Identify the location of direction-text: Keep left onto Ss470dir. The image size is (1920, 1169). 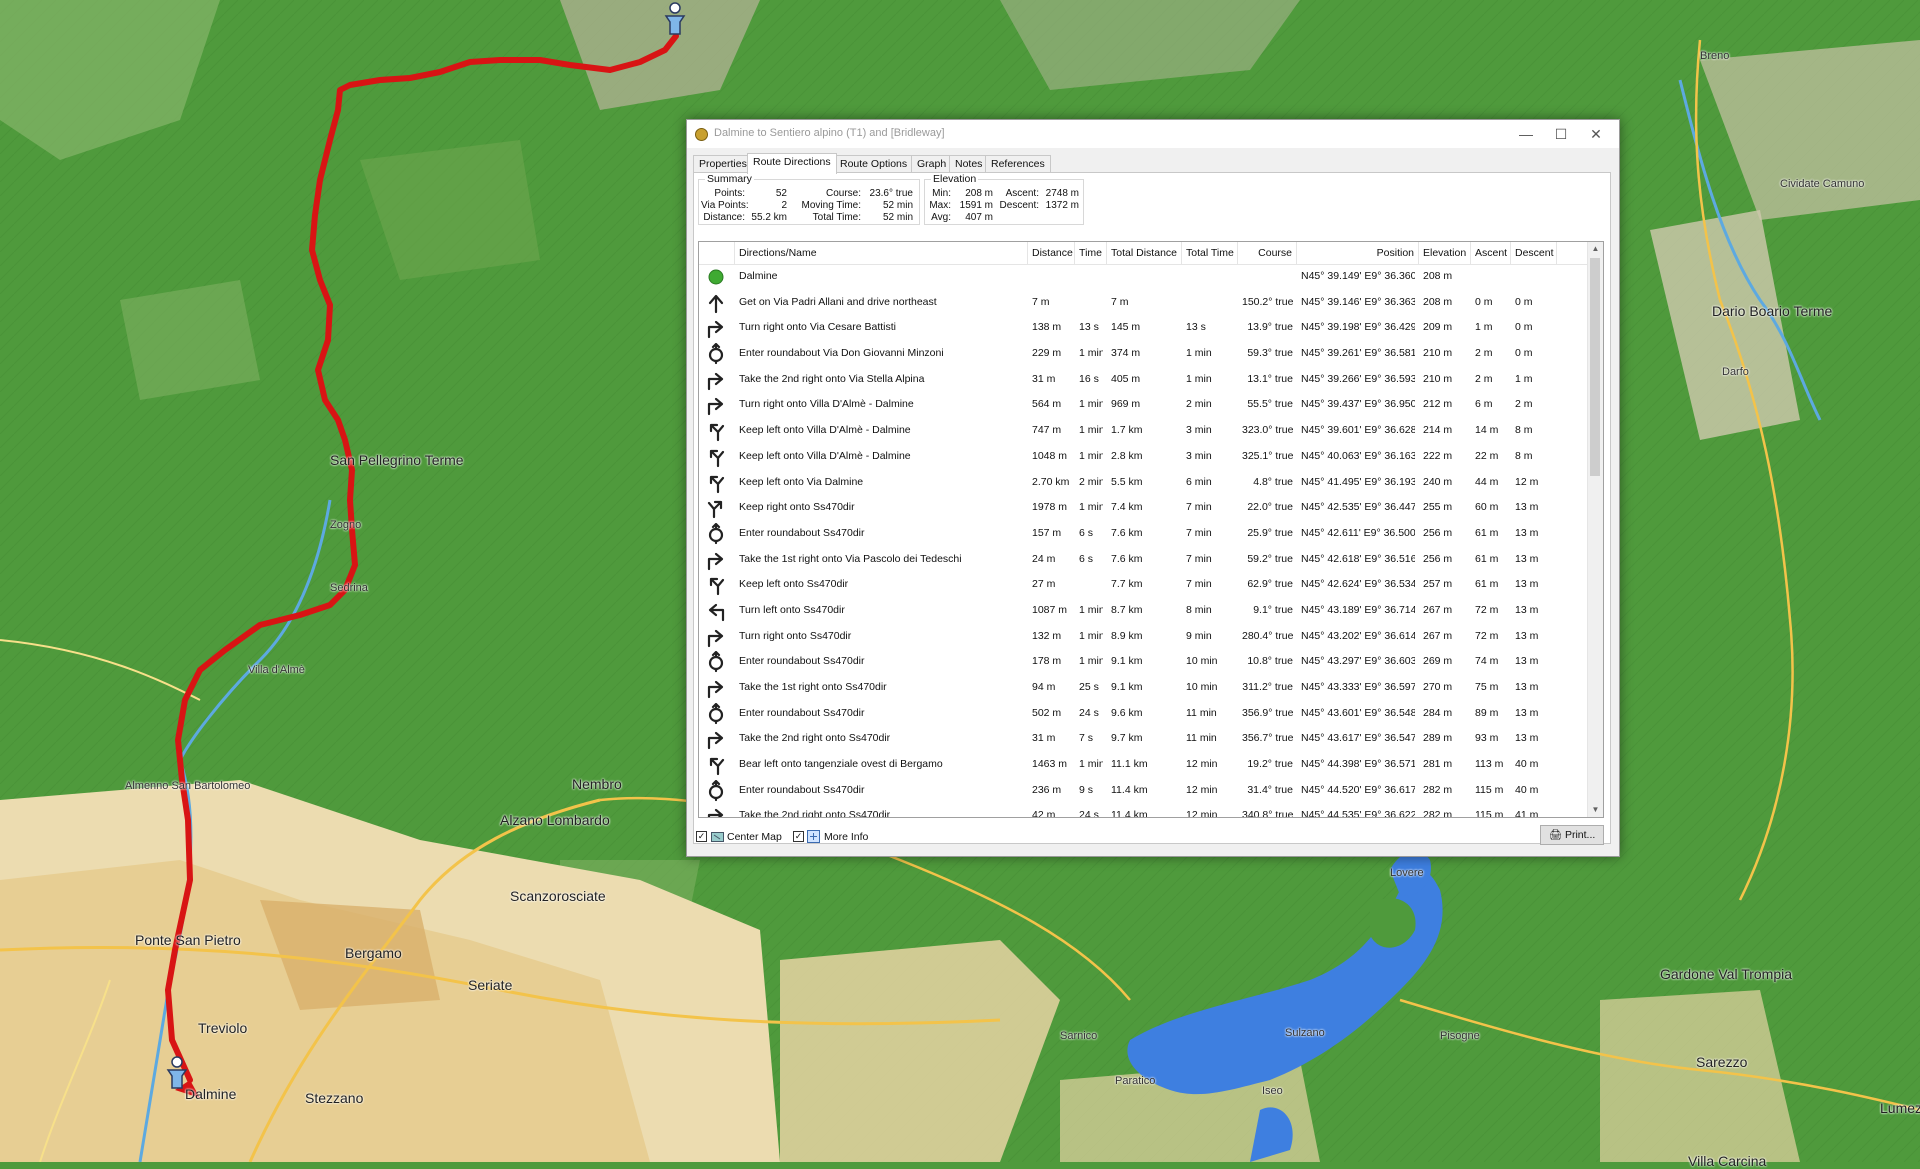
(794, 584).